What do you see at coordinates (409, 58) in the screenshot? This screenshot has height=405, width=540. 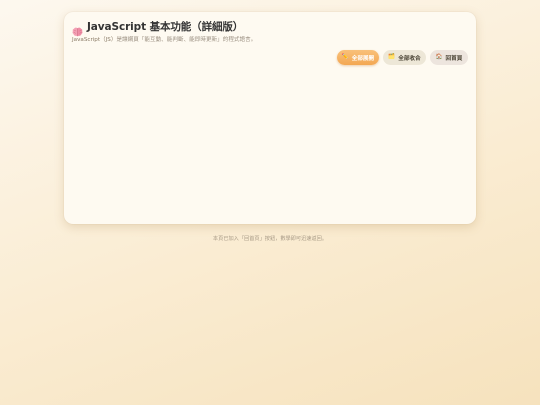 I see `collapse-all-label: 全部收合` at bounding box center [409, 58].